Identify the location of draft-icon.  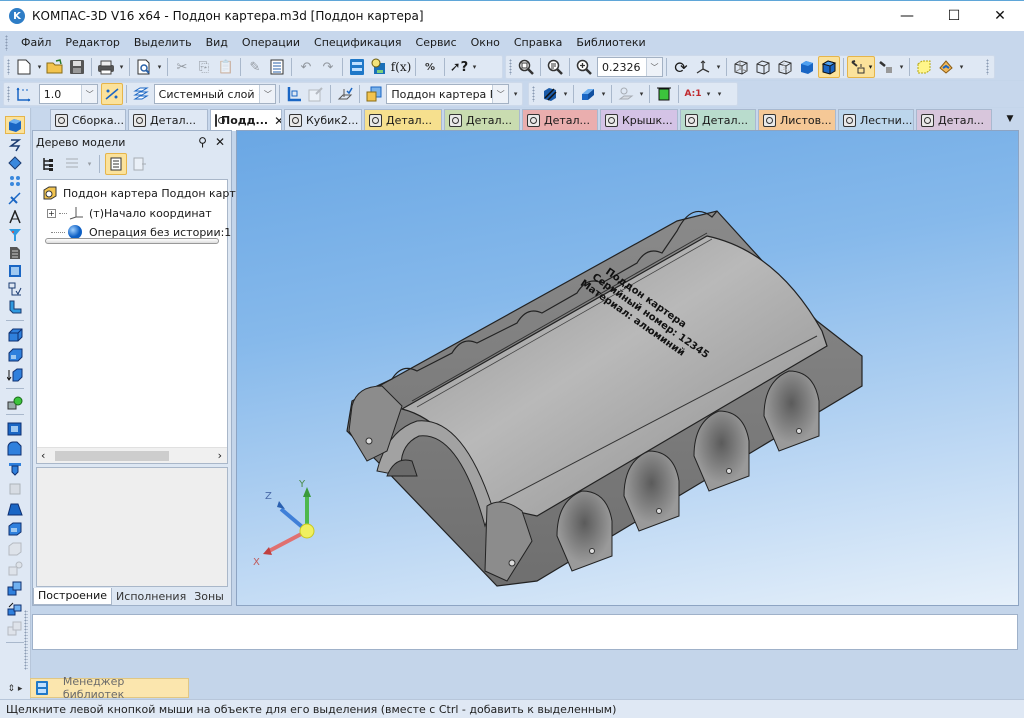
(15, 509).